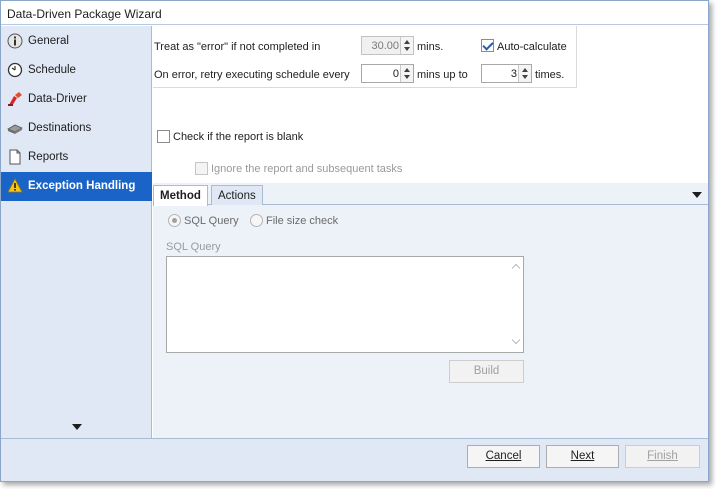 The image size is (716, 489). I want to click on sidebar-item-label: Schedule, so click(52, 70).